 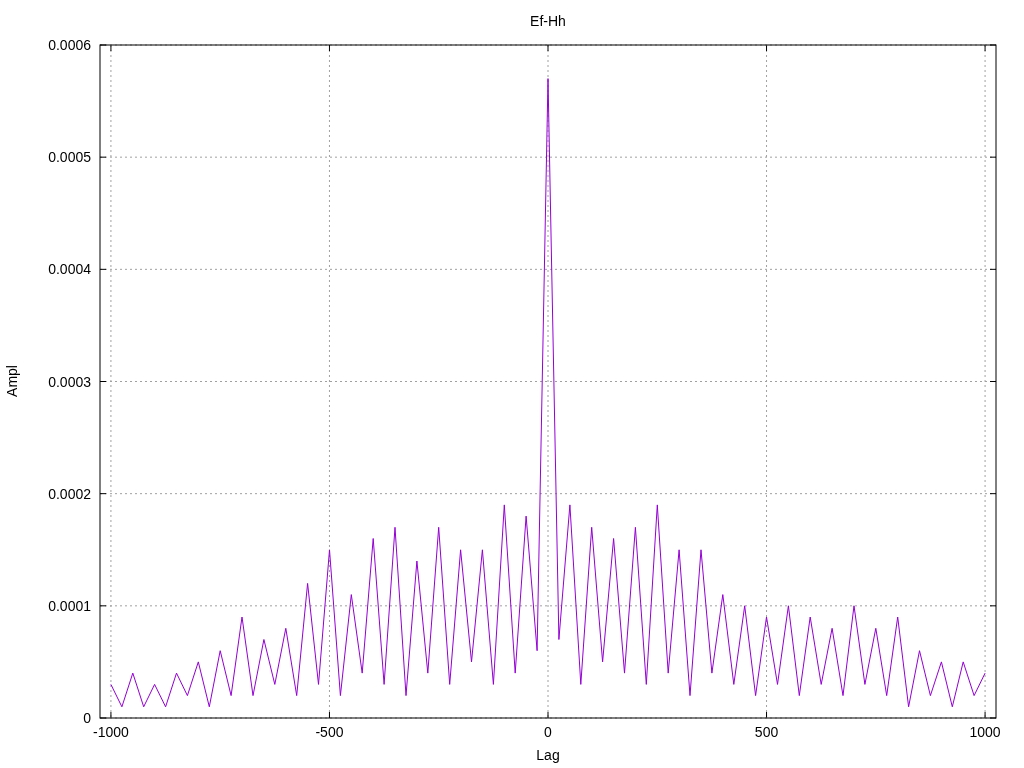 What do you see at coordinates (69, 269) in the screenshot?
I see `y-tick-label: 0.0004` at bounding box center [69, 269].